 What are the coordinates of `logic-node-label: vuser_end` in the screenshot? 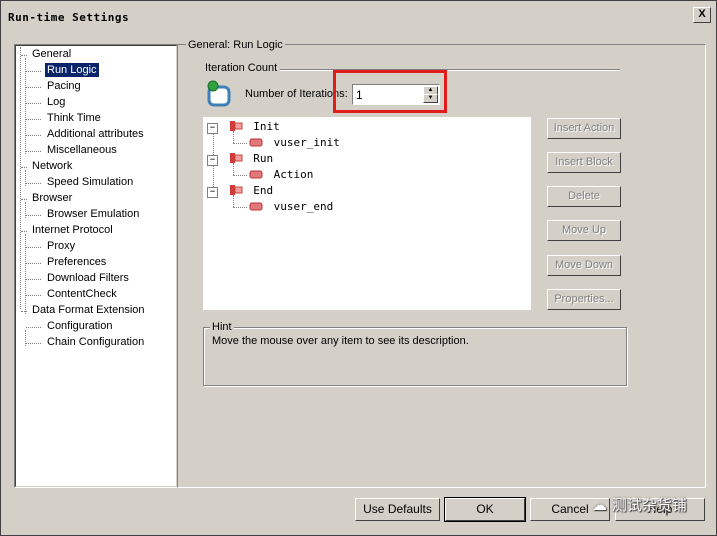 It's located at (303, 206).